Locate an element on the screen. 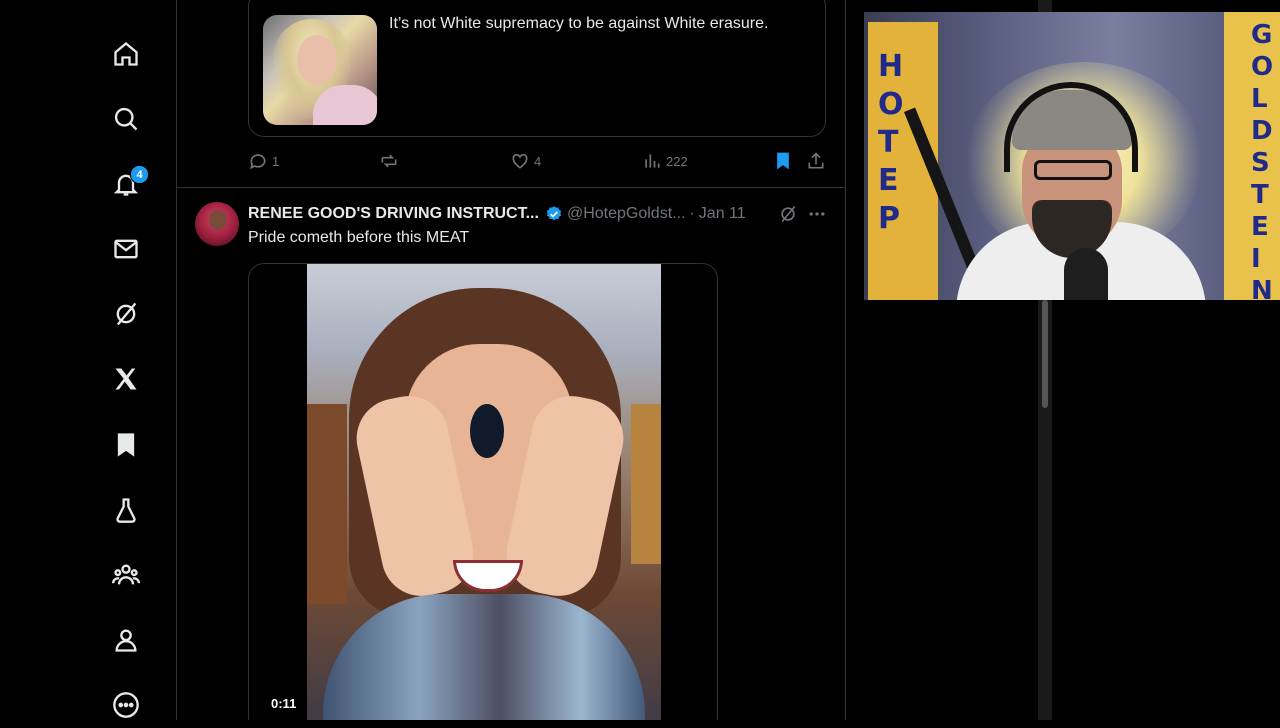  views-button: 222 is located at coordinates (665, 161).